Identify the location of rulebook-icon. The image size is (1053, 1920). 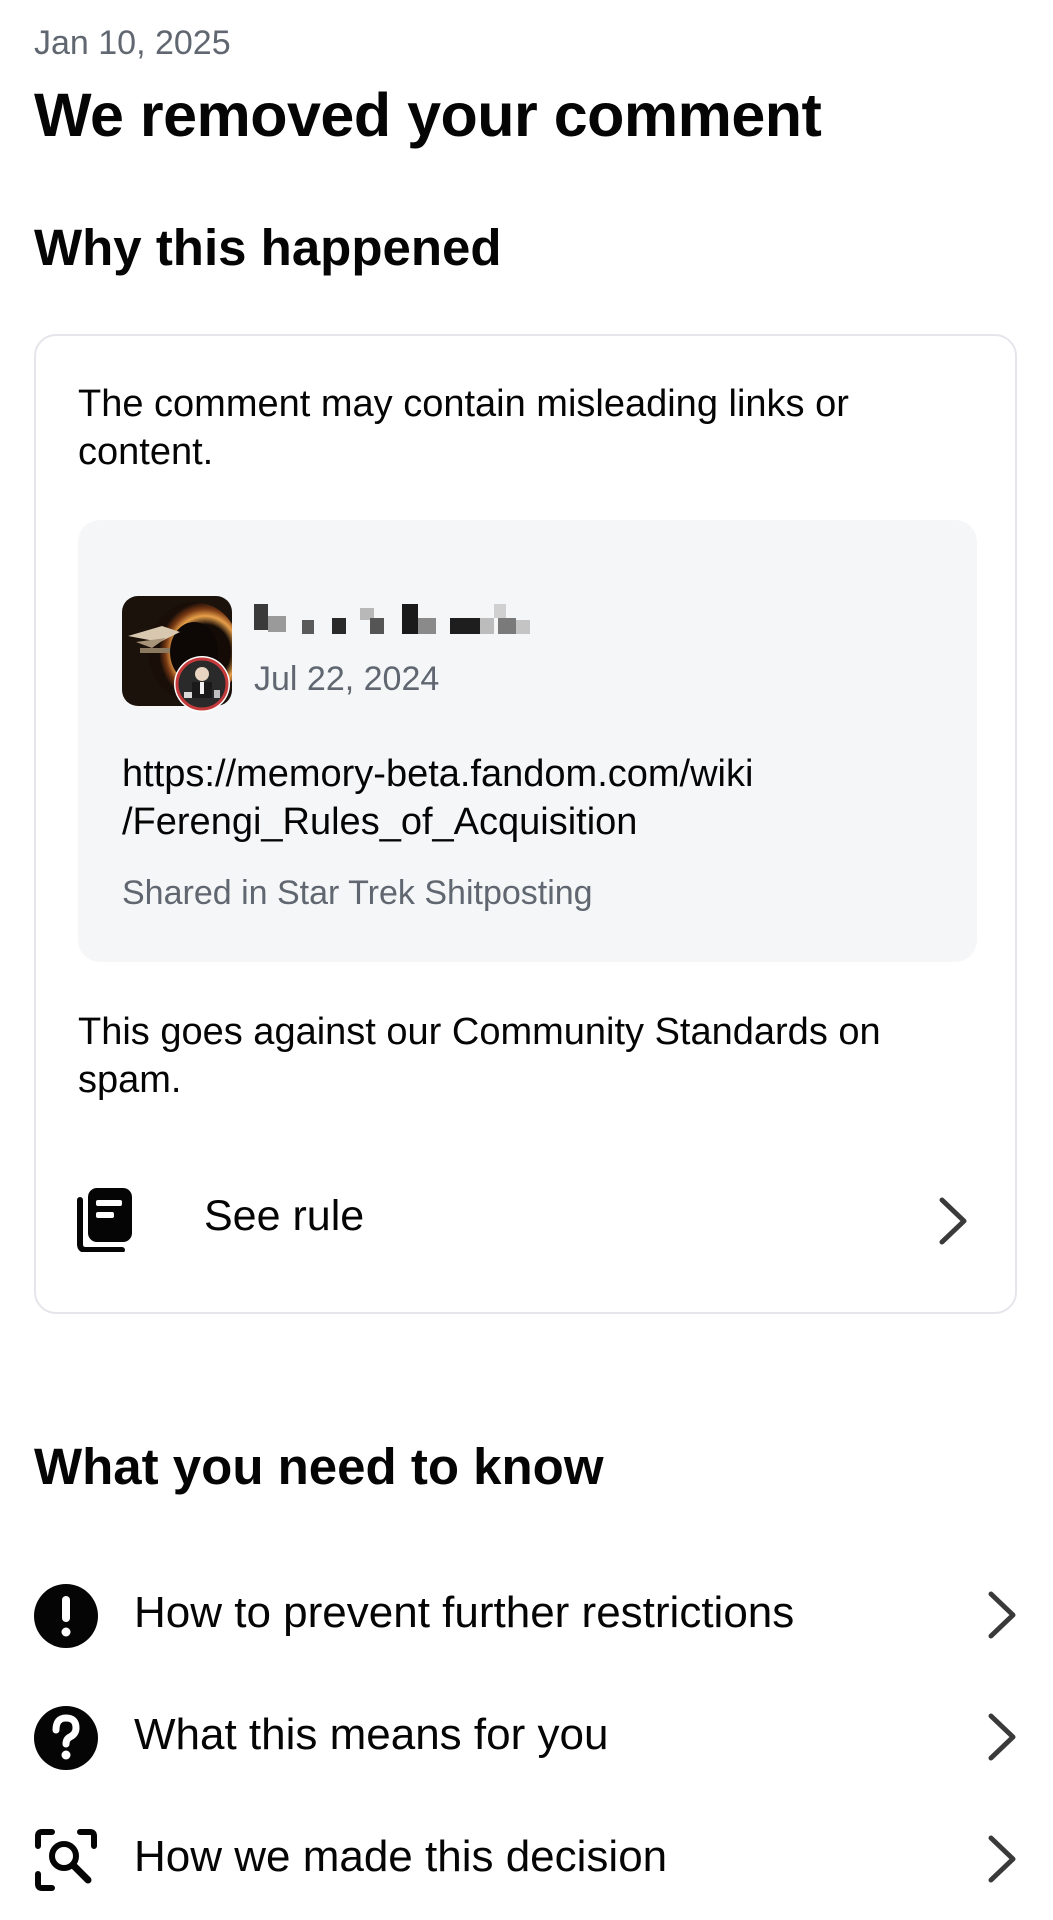
(104, 1220).